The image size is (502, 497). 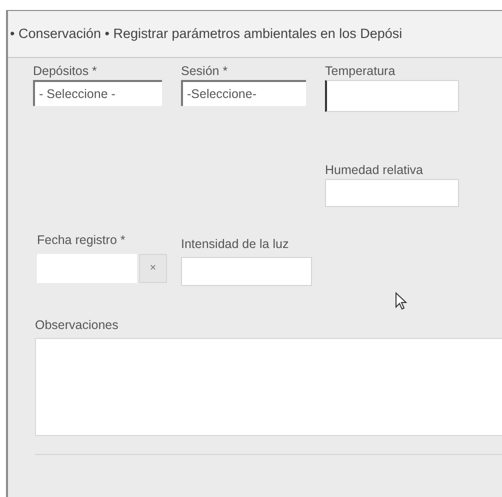 I want to click on field-label: Temperatura, so click(x=360, y=71).